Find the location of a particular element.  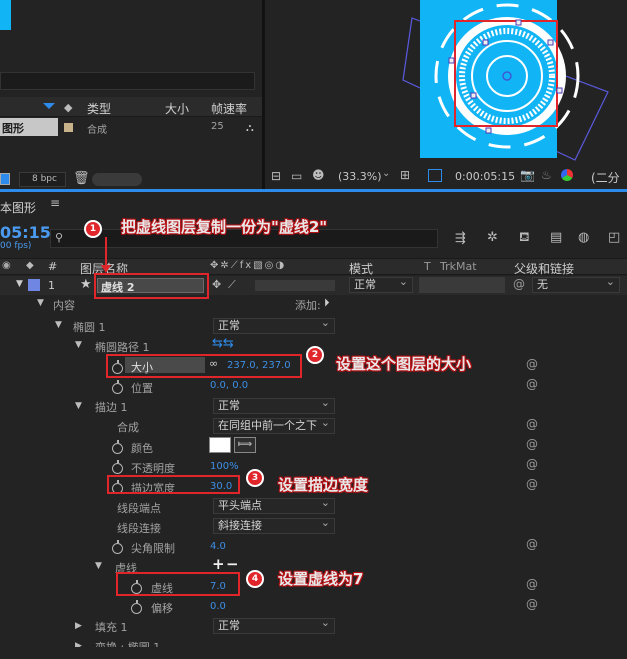

bpc-button: 8 bpc is located at coordinates (42, 179).